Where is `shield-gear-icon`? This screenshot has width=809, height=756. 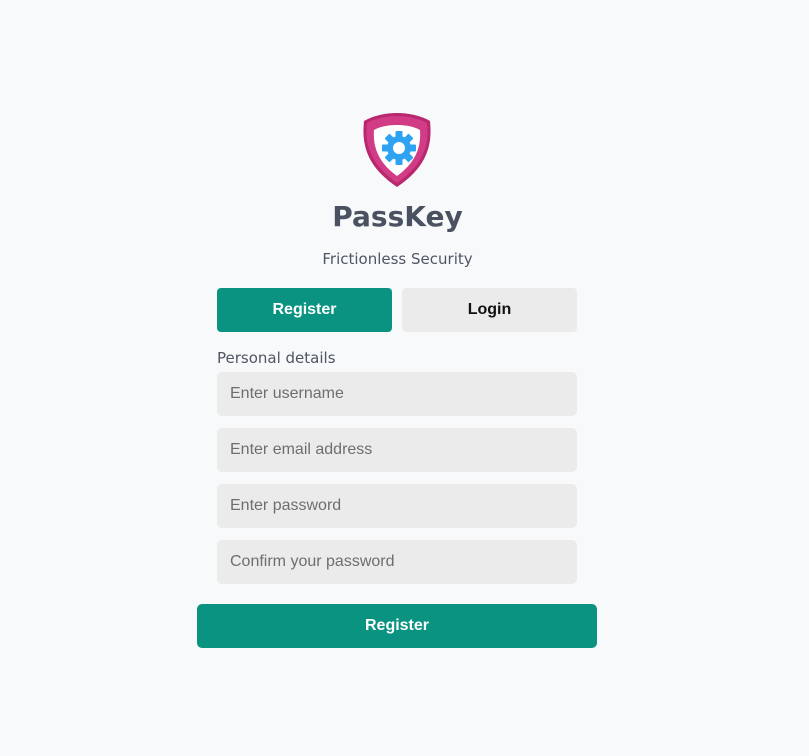 shield-gear-icon is located at coordinates (397, 150).